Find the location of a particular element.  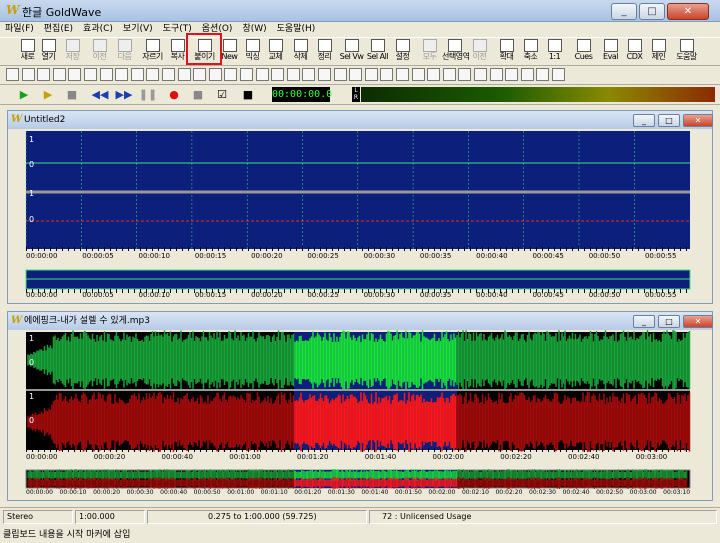

toolbar-button-cut: 자르기 is located at coordinates (152, 52).